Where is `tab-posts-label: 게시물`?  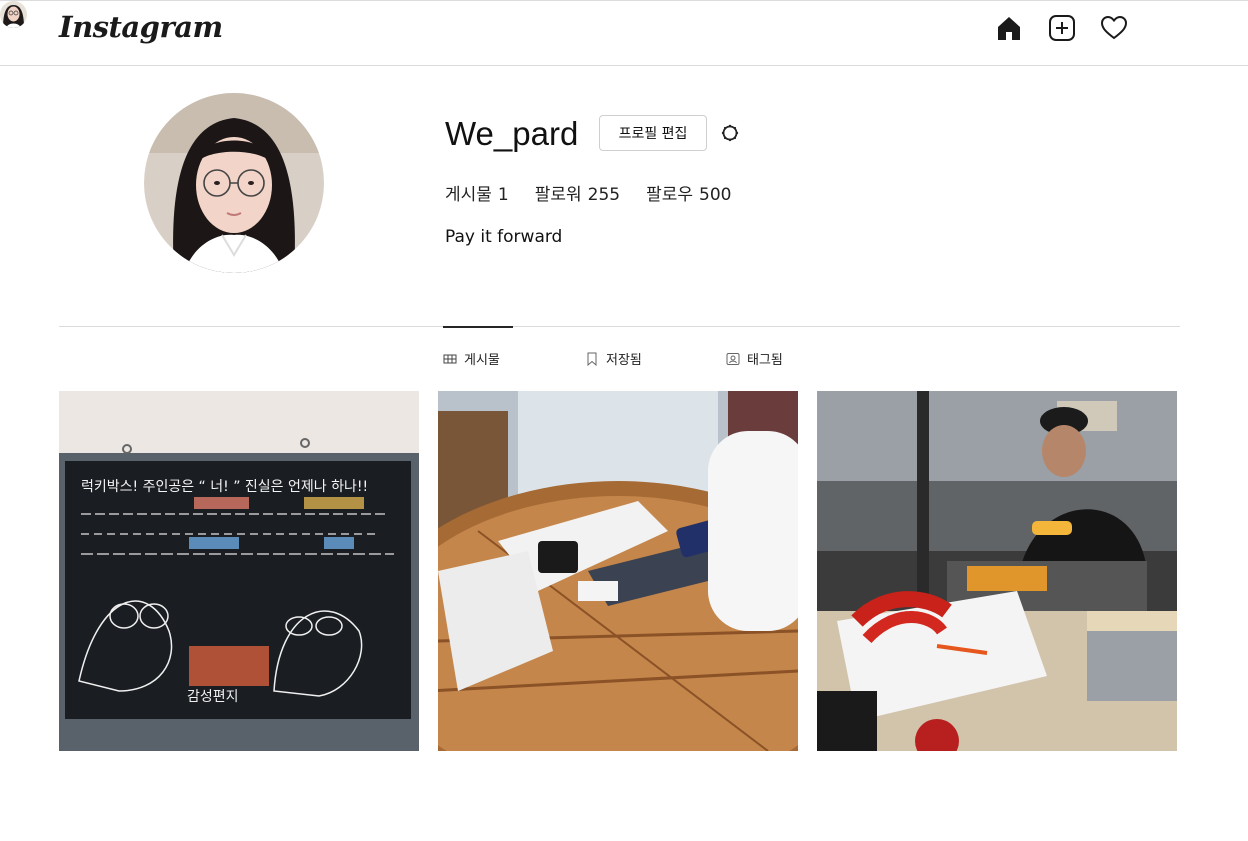 tab-posts-label: 게시물 is located at coordinates (482, 360).